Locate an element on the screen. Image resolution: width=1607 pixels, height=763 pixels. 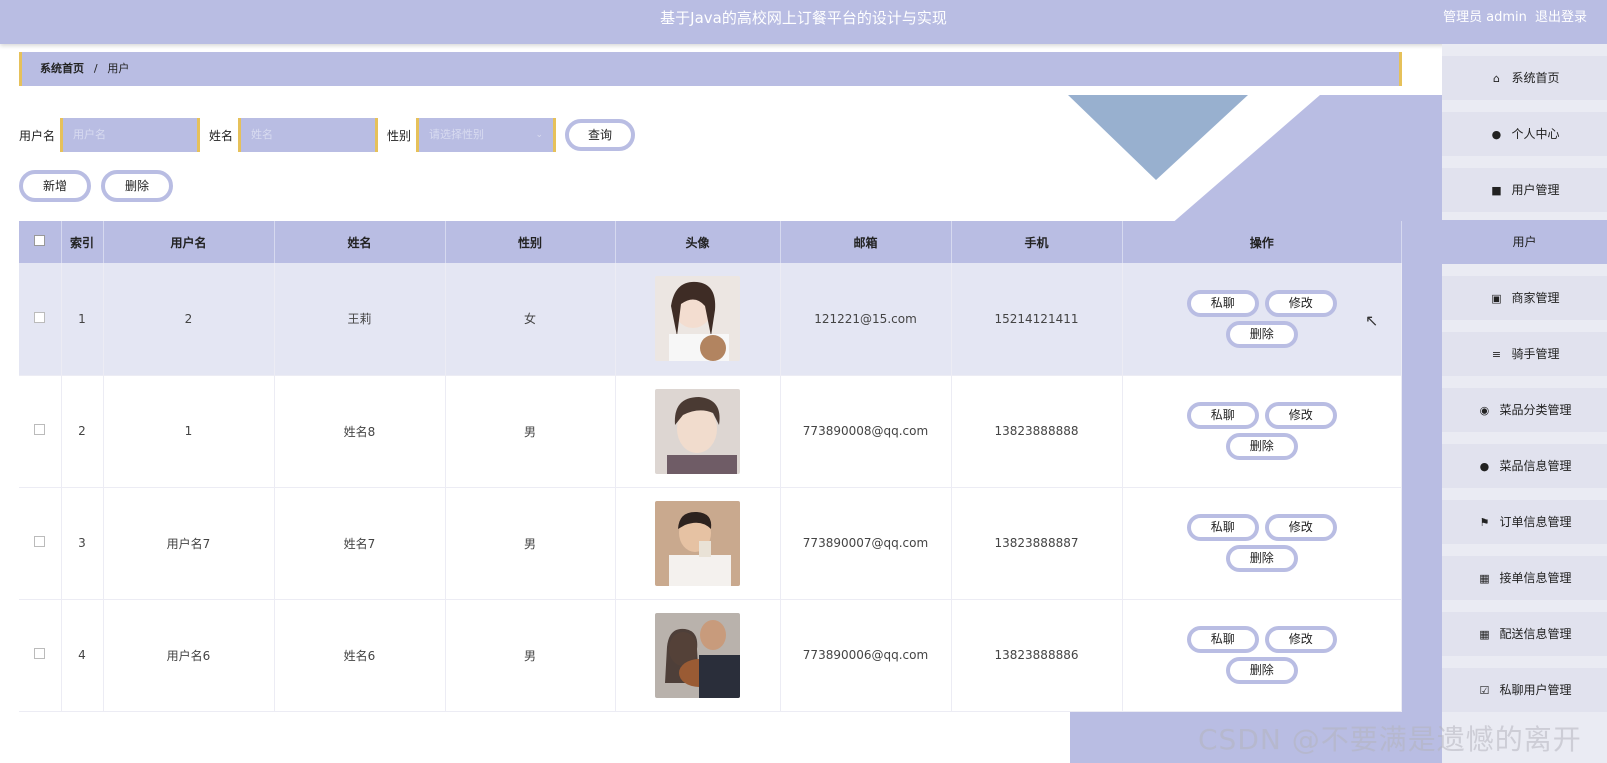
cell-index: 4 is located at coordinates (82, 655).